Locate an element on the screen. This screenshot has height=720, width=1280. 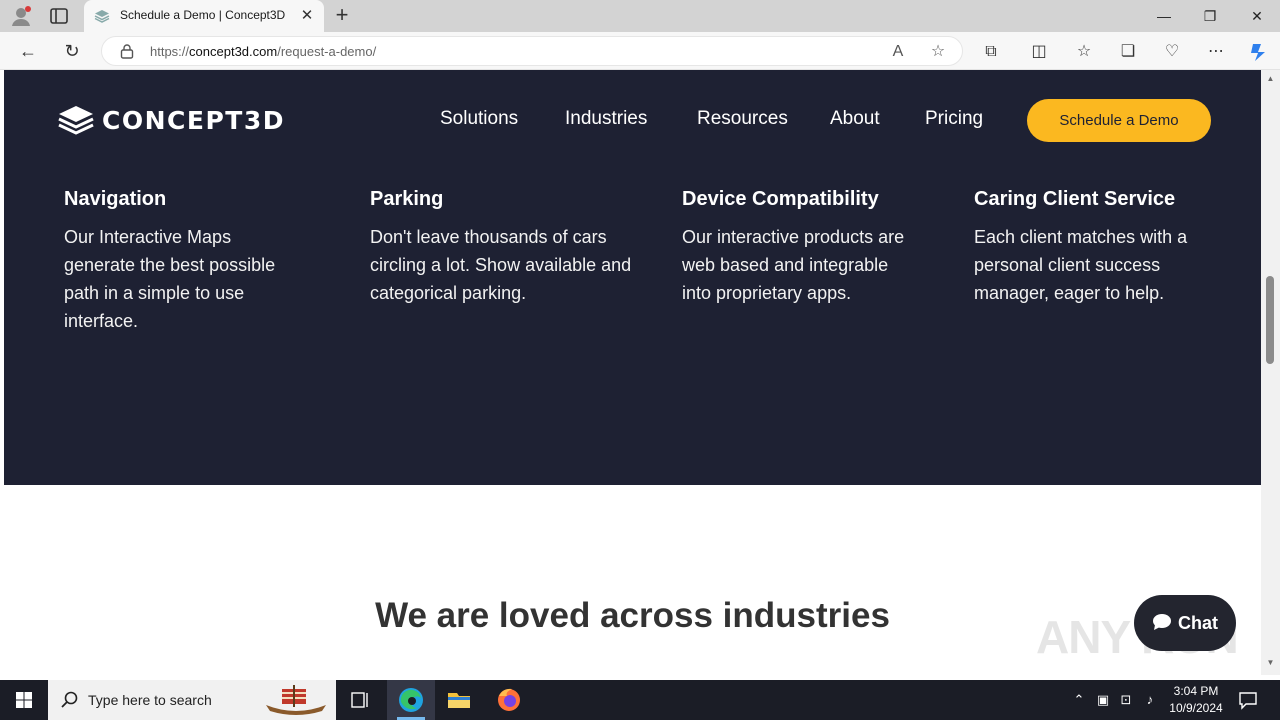
chat-button: Chat is located at coordinates (1185, 623).